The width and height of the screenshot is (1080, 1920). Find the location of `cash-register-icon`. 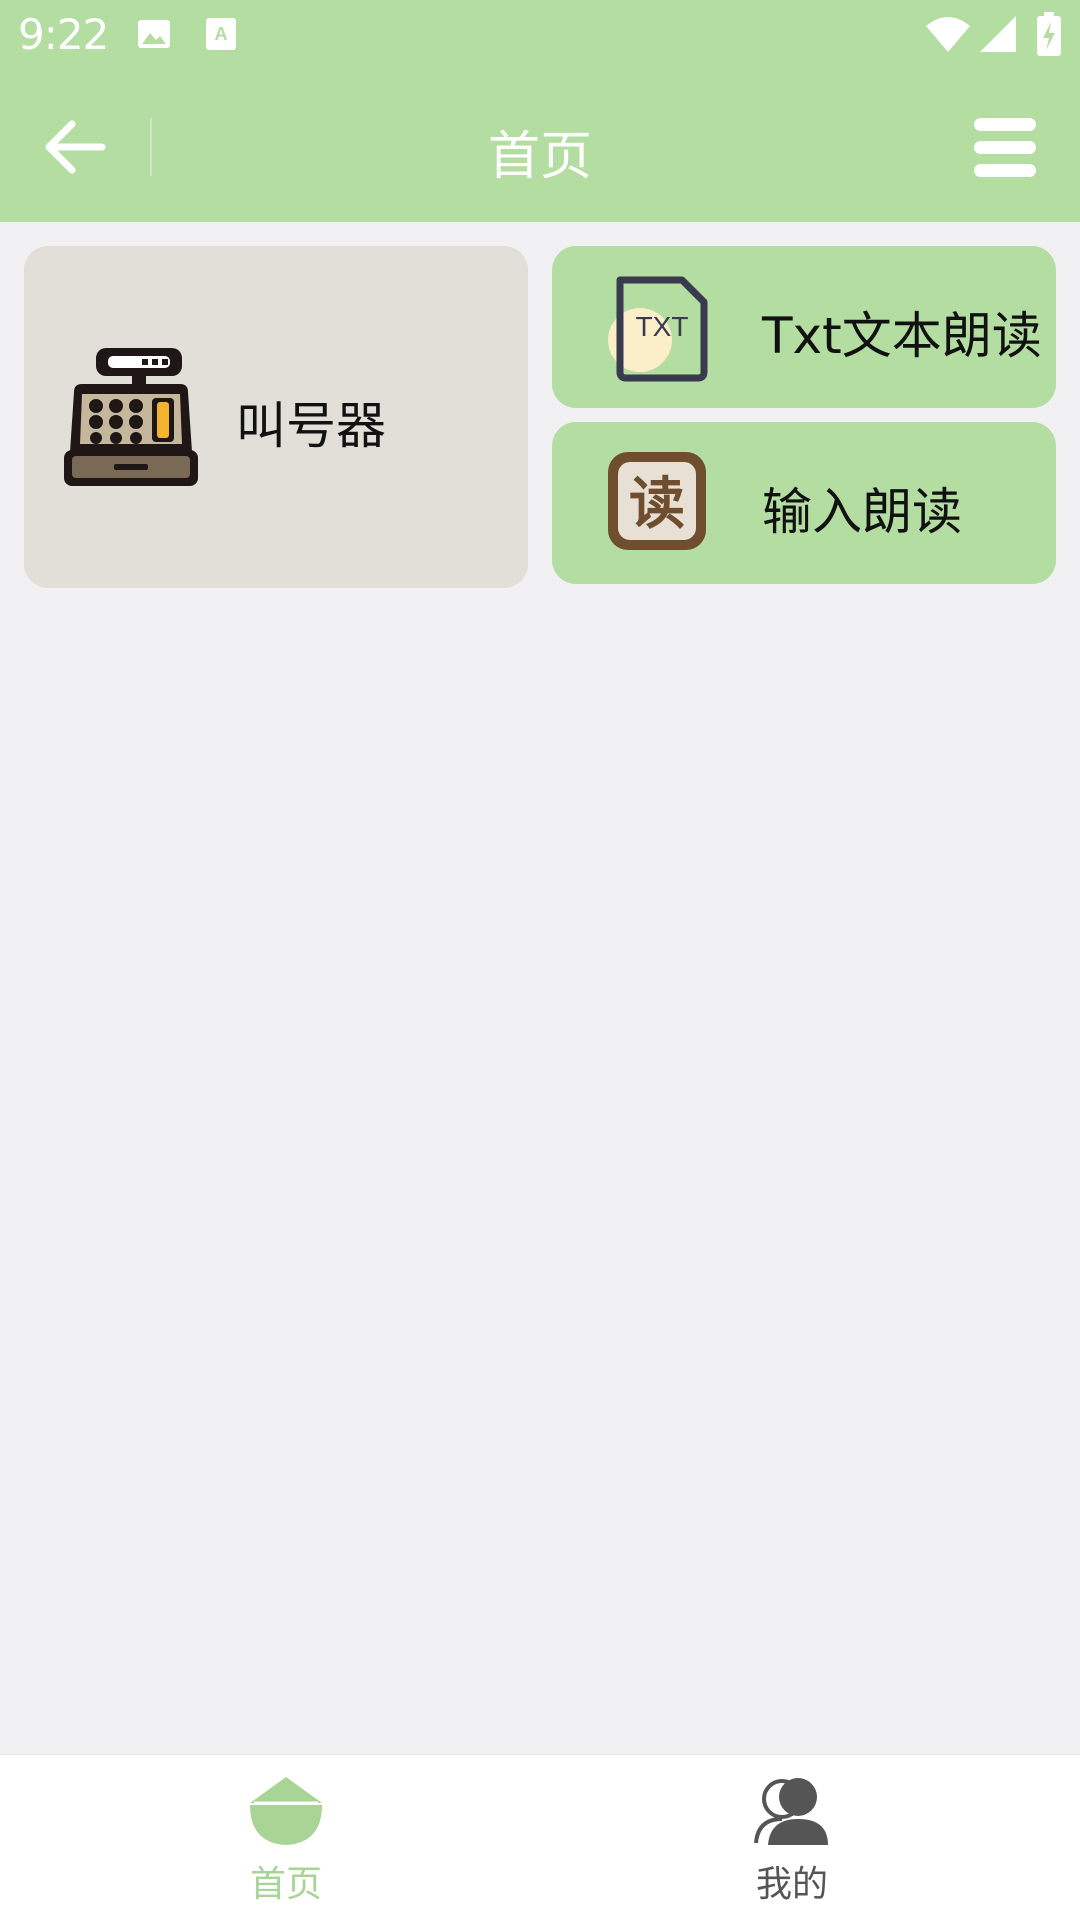

cash-register-icon is located at coordinates (130, 418).